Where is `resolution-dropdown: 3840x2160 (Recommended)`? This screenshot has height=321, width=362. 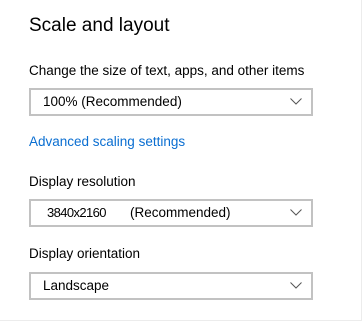
resolution-dropdown: 3840x2160 (Recommended) is located at coordinates (171, 213).